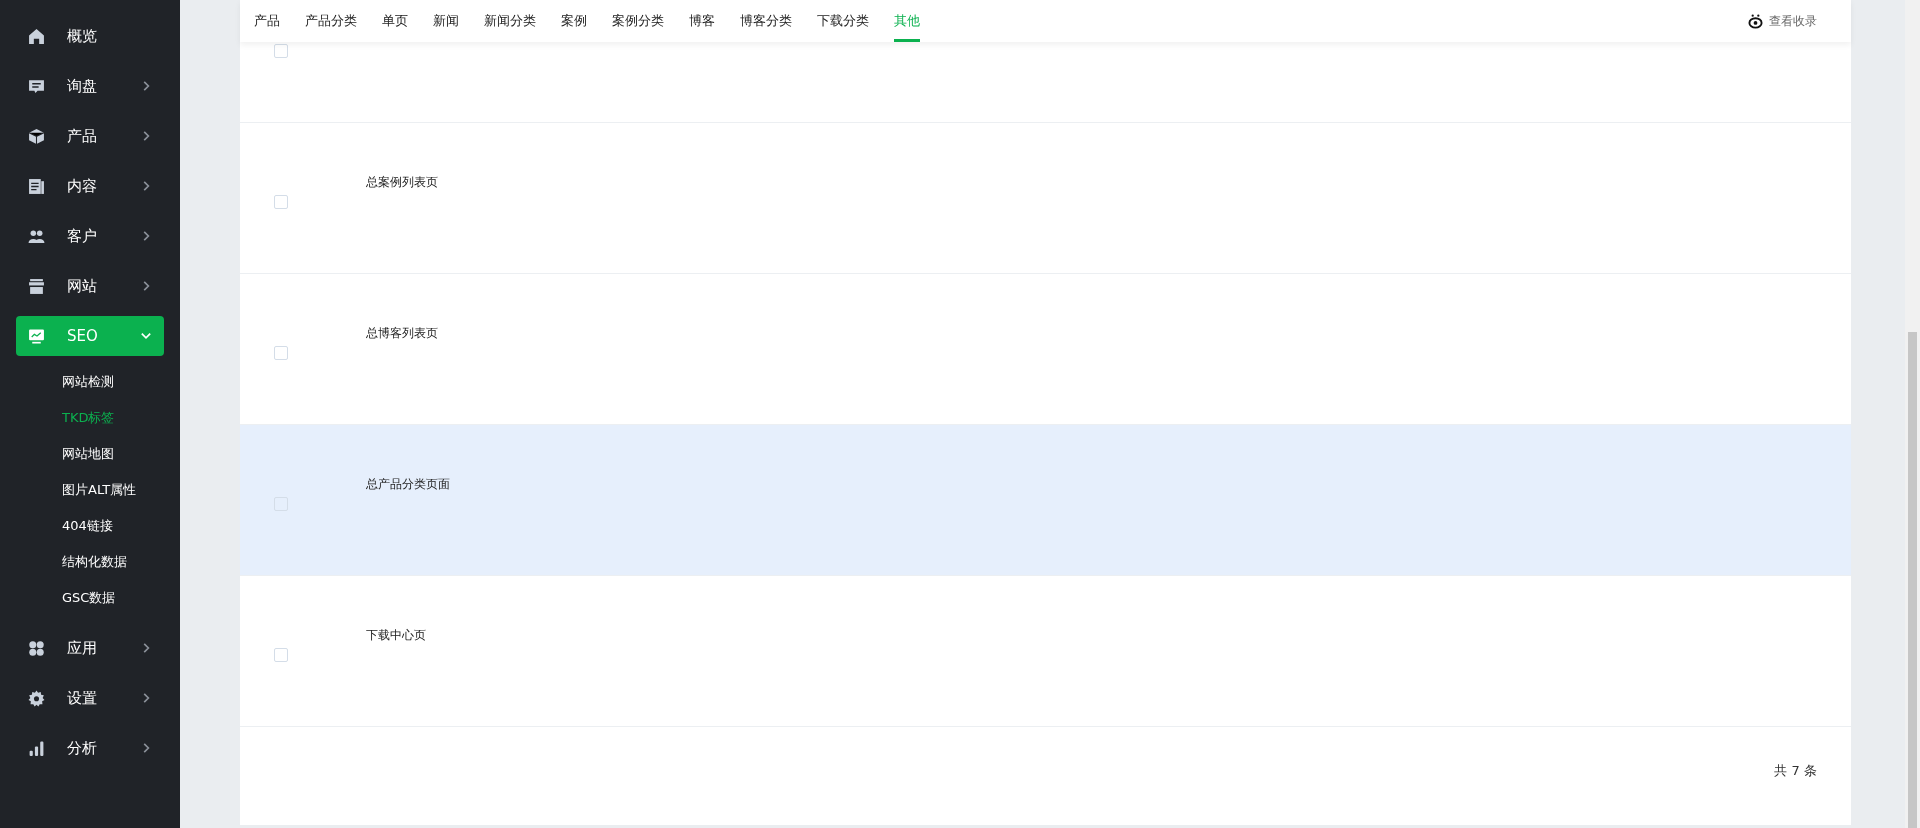  What do you see at coordinates (83, 336) in the screenshot?
I see `sidebar-label: SEO` at bounding box center [83, 336].